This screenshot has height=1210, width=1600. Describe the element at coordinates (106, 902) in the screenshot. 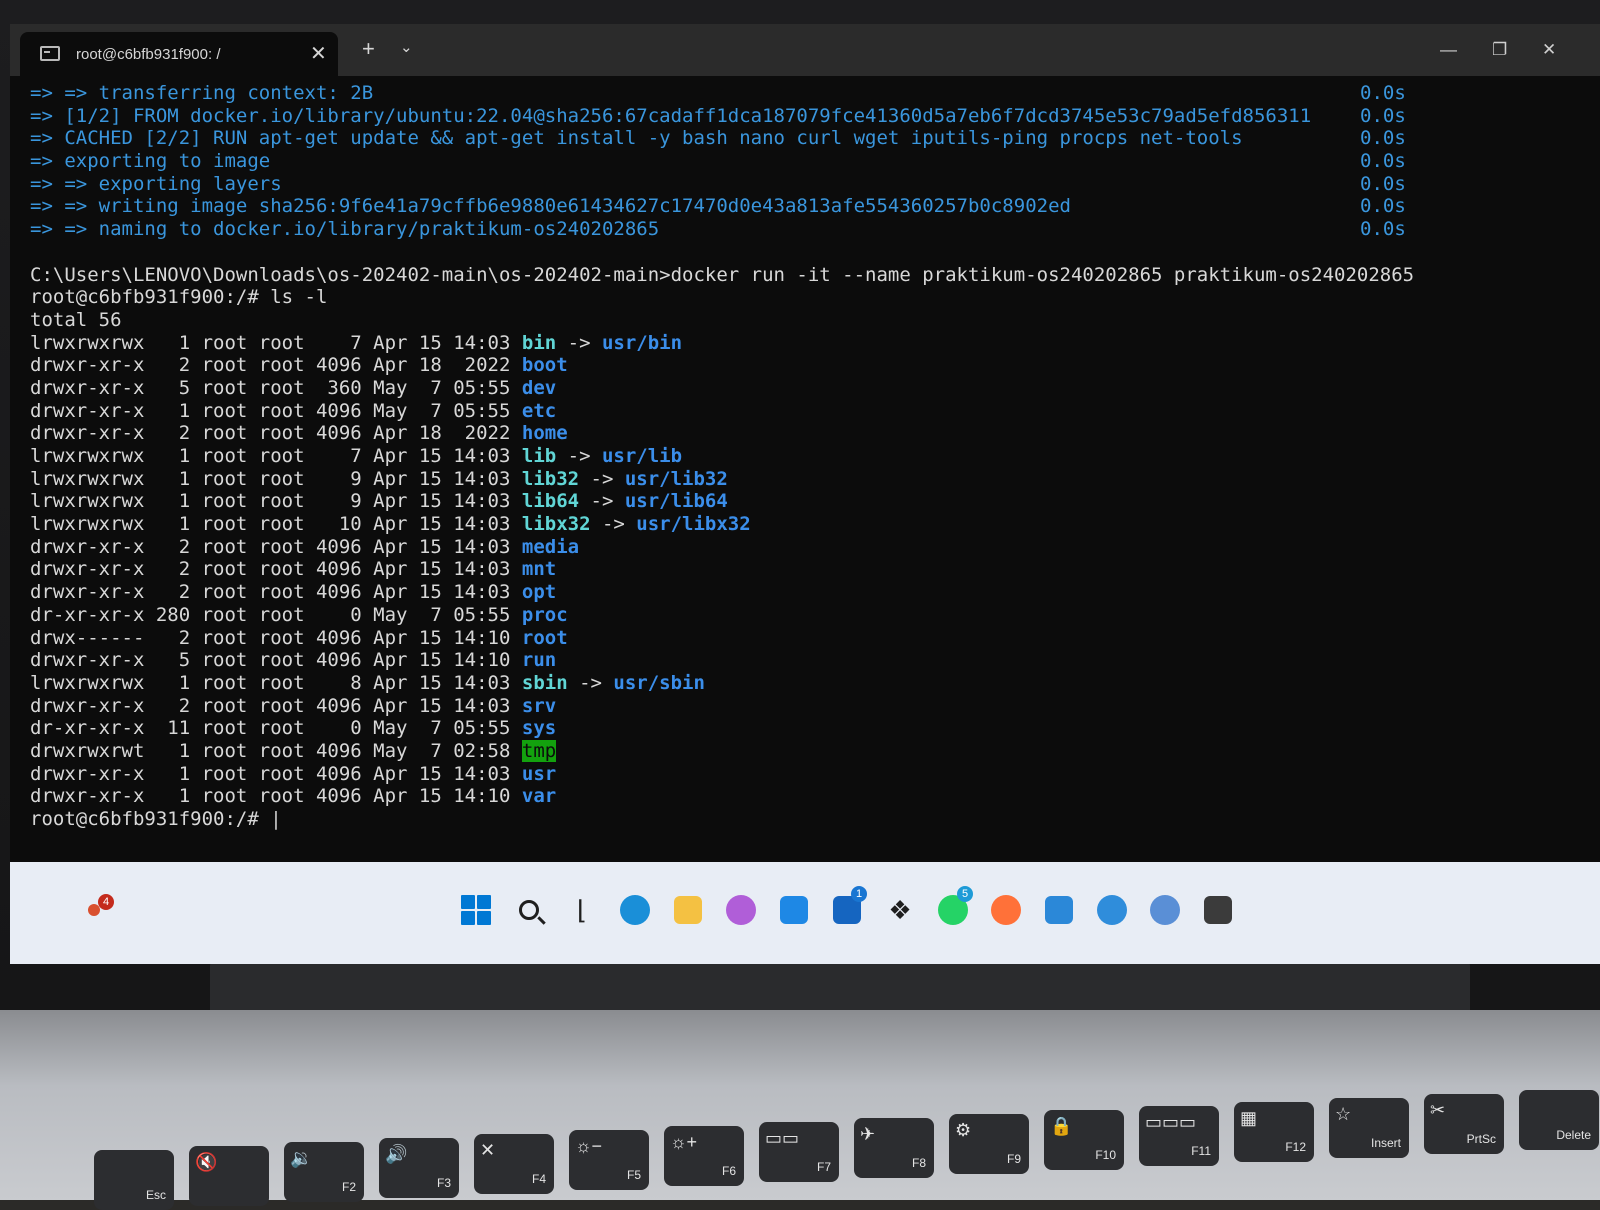

I see `notification-badge: 4` at that location.